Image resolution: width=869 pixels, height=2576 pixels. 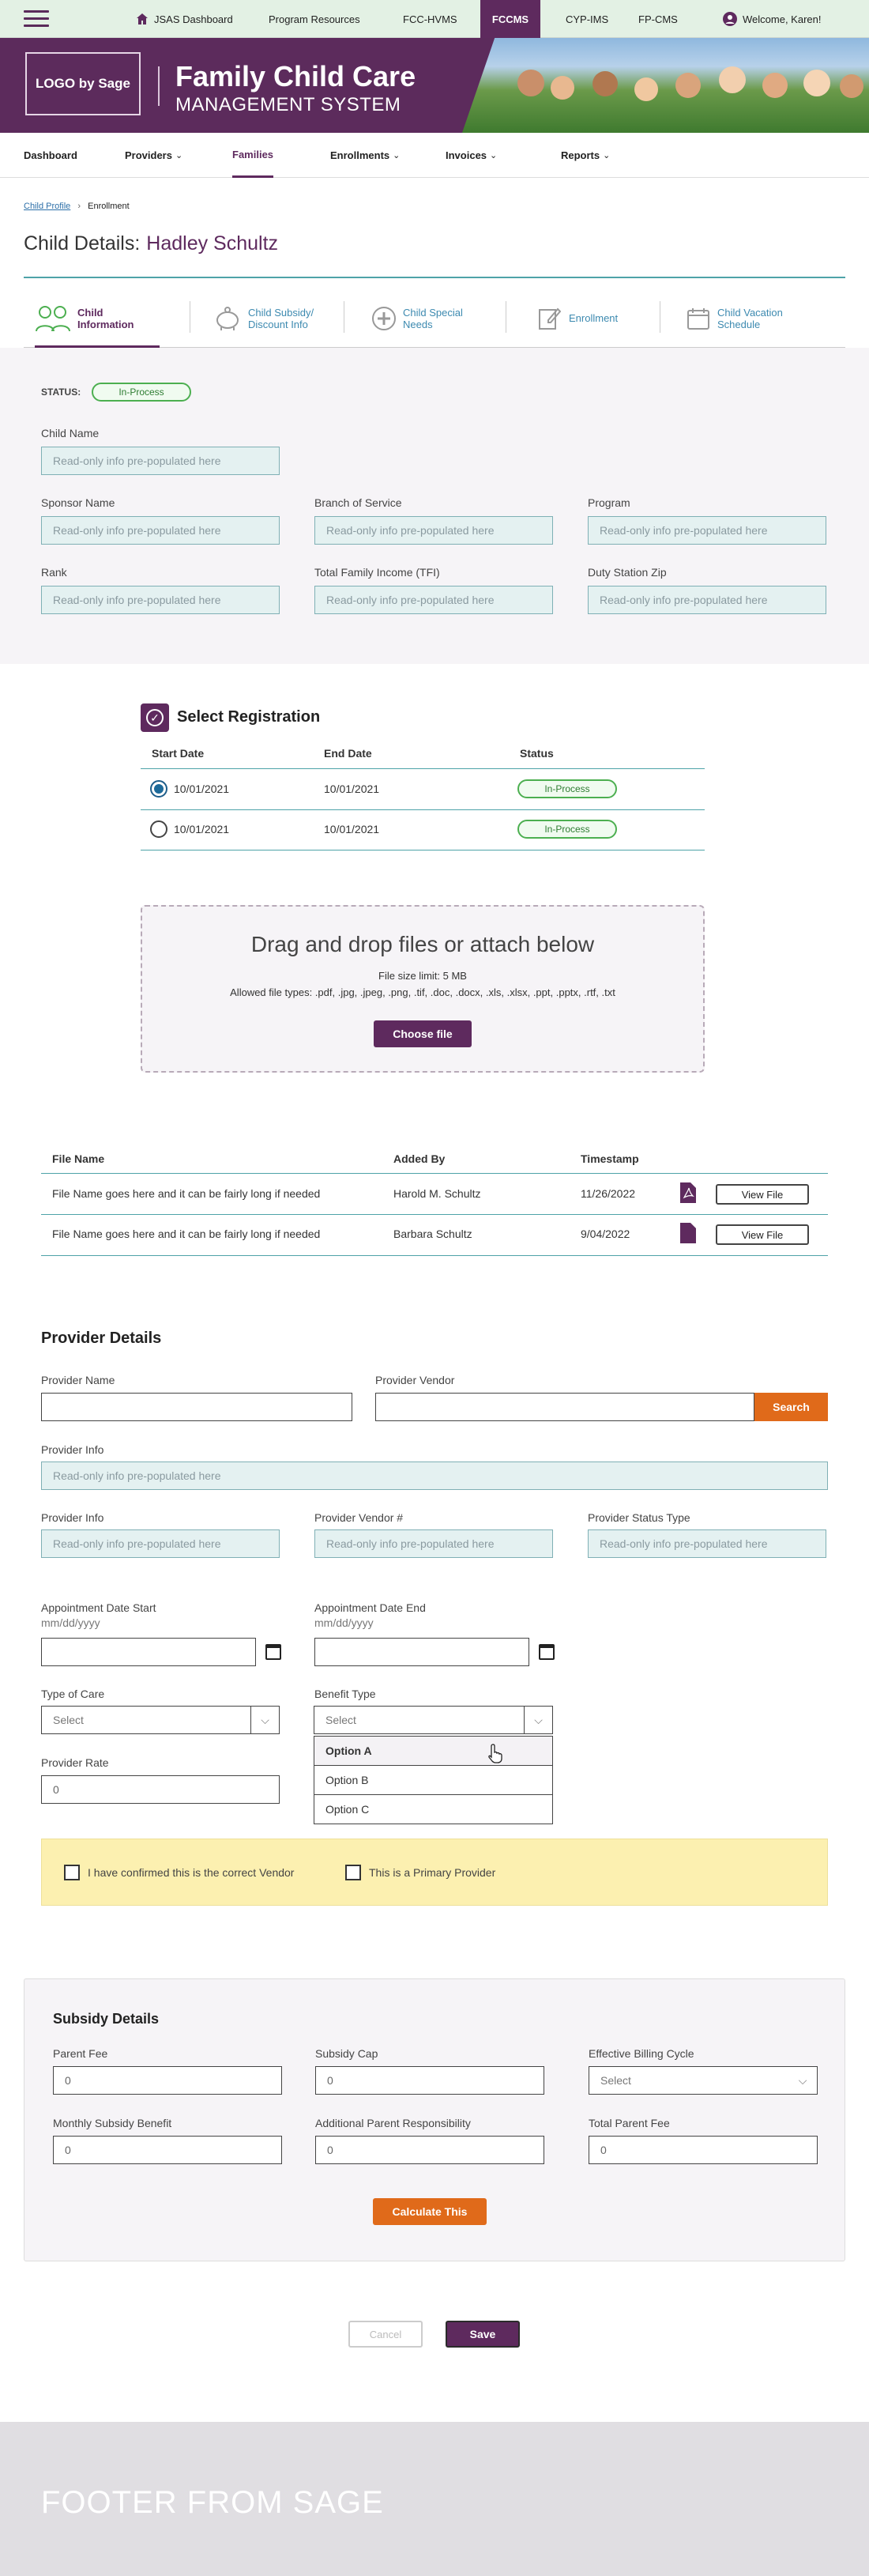 I want to click on nav-dashboard: Dashboard, so click(x=51, y=155).